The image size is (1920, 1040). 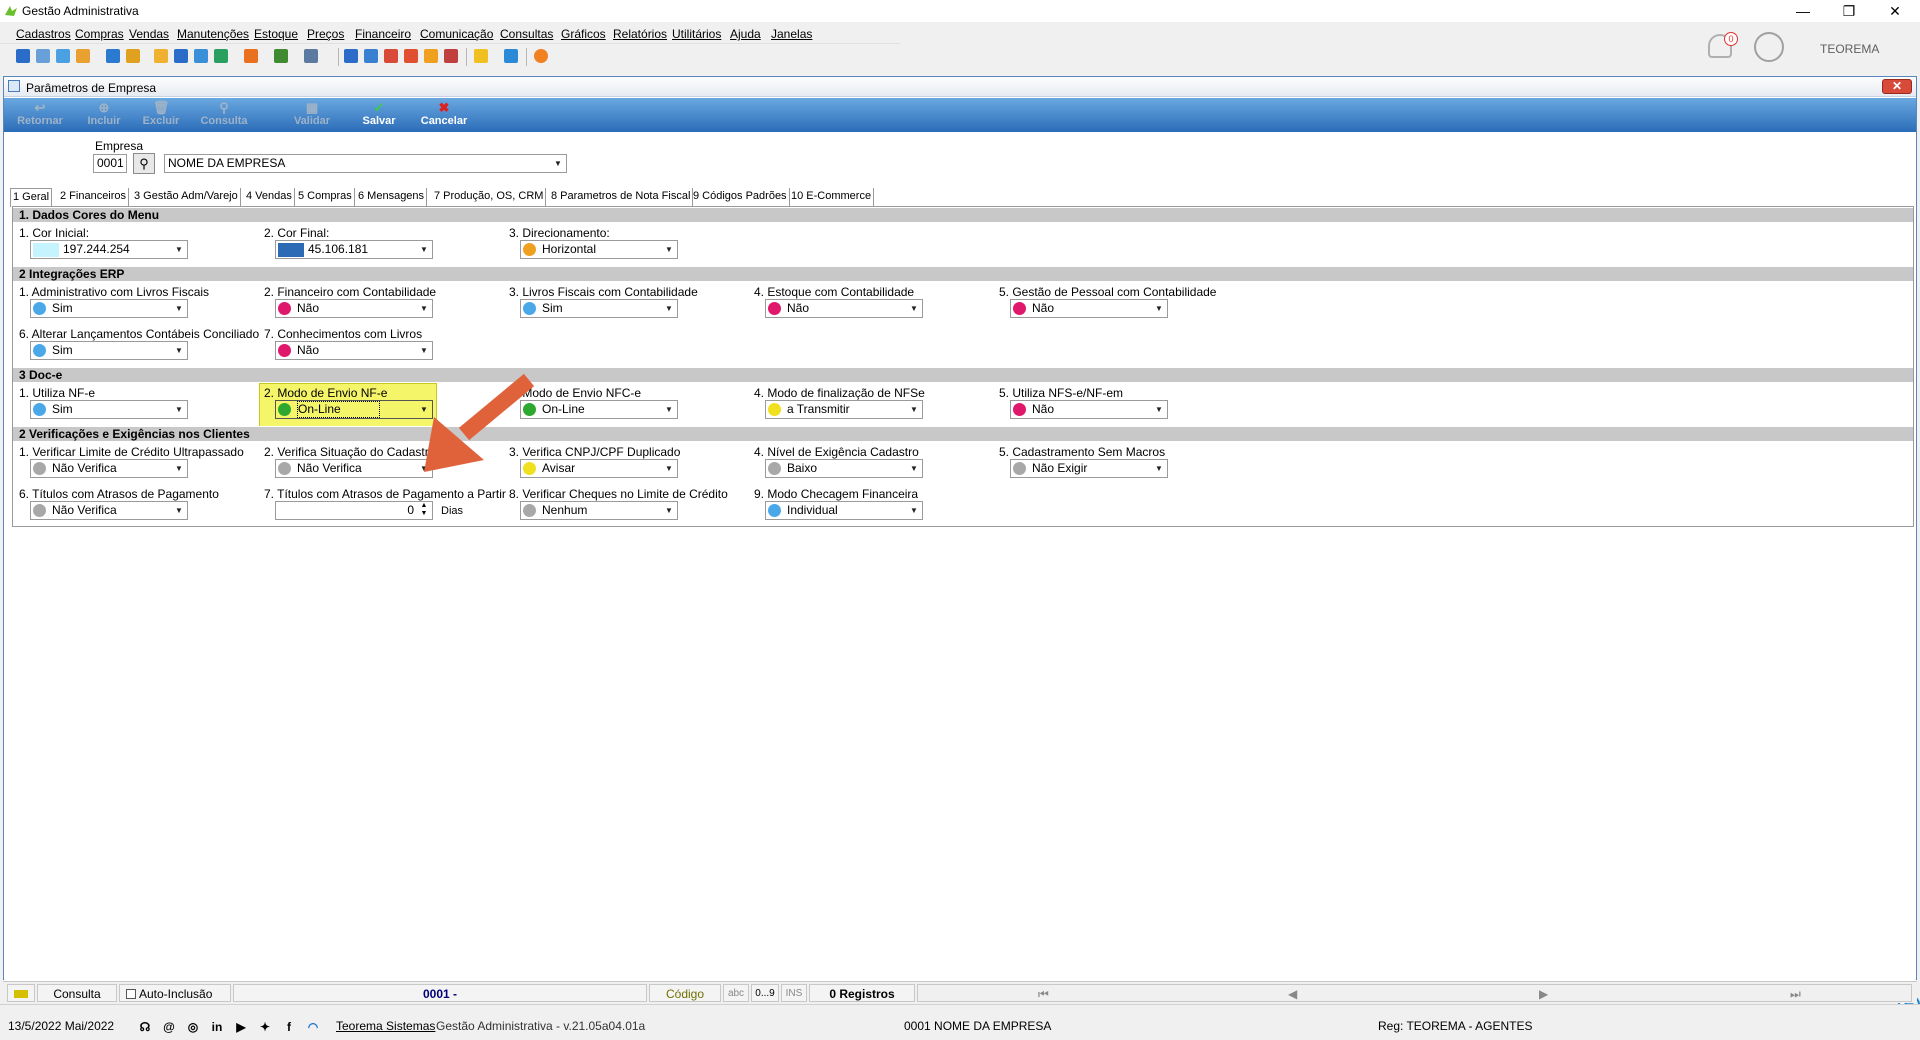 What do you see at coordinates (1089, 468) in the screenshot?
I see `cad-sem-macros-select: Não Exigir ▼` at bounding box center [1089, 468].